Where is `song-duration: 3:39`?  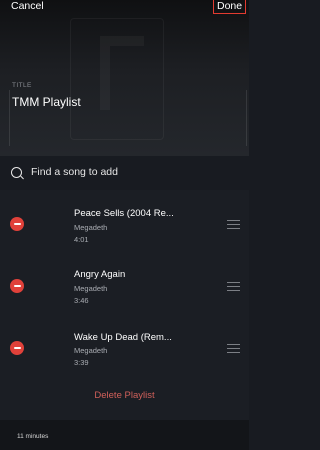 song-duration: 3:39 is located at coordinates (81, 362).